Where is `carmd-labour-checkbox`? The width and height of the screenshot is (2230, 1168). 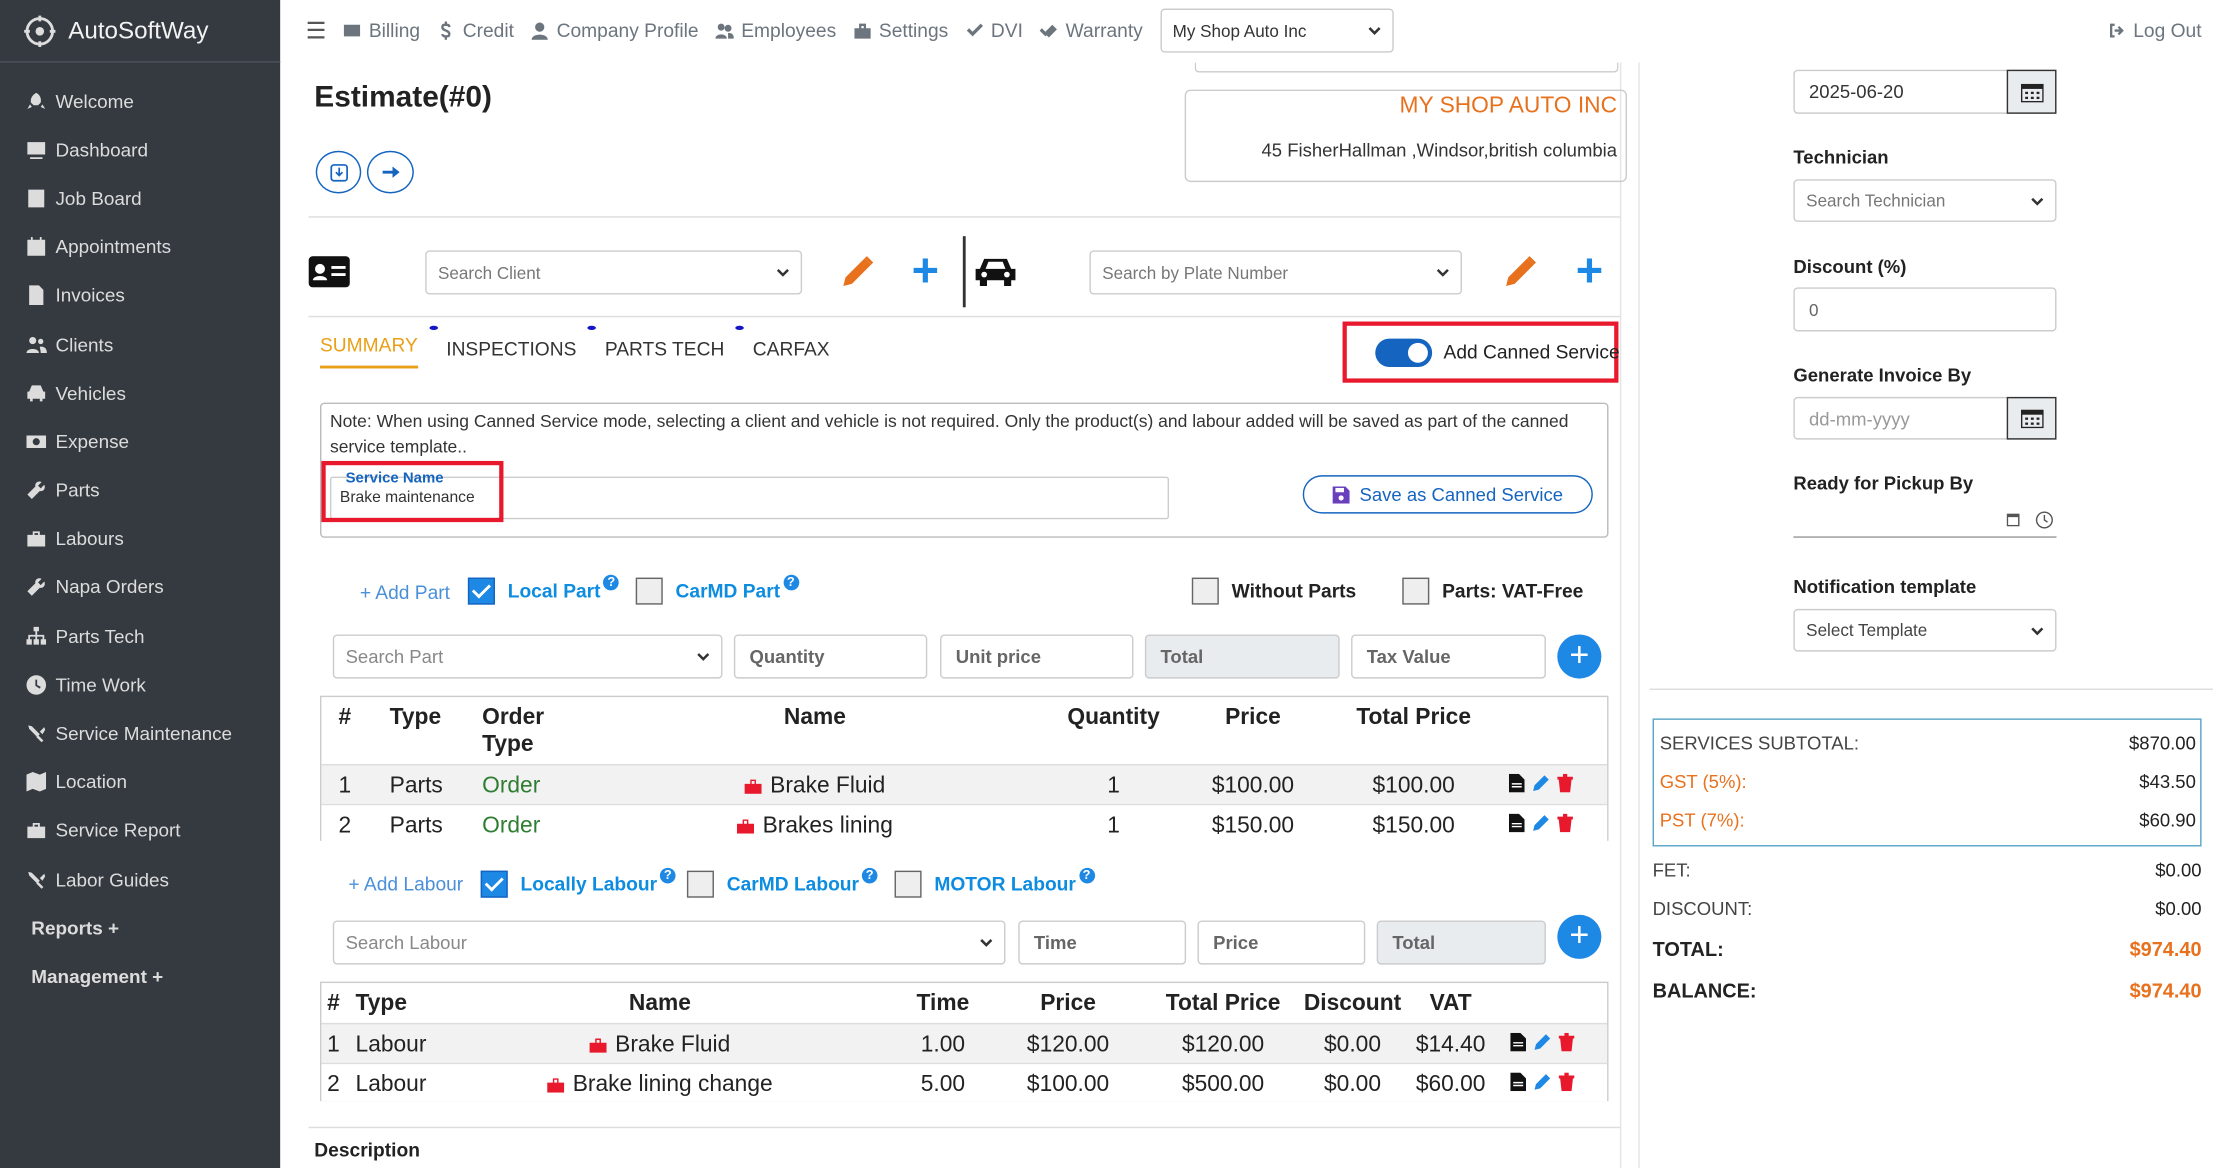
carmd-labour-checkbox is located at coordinates (700, 884).